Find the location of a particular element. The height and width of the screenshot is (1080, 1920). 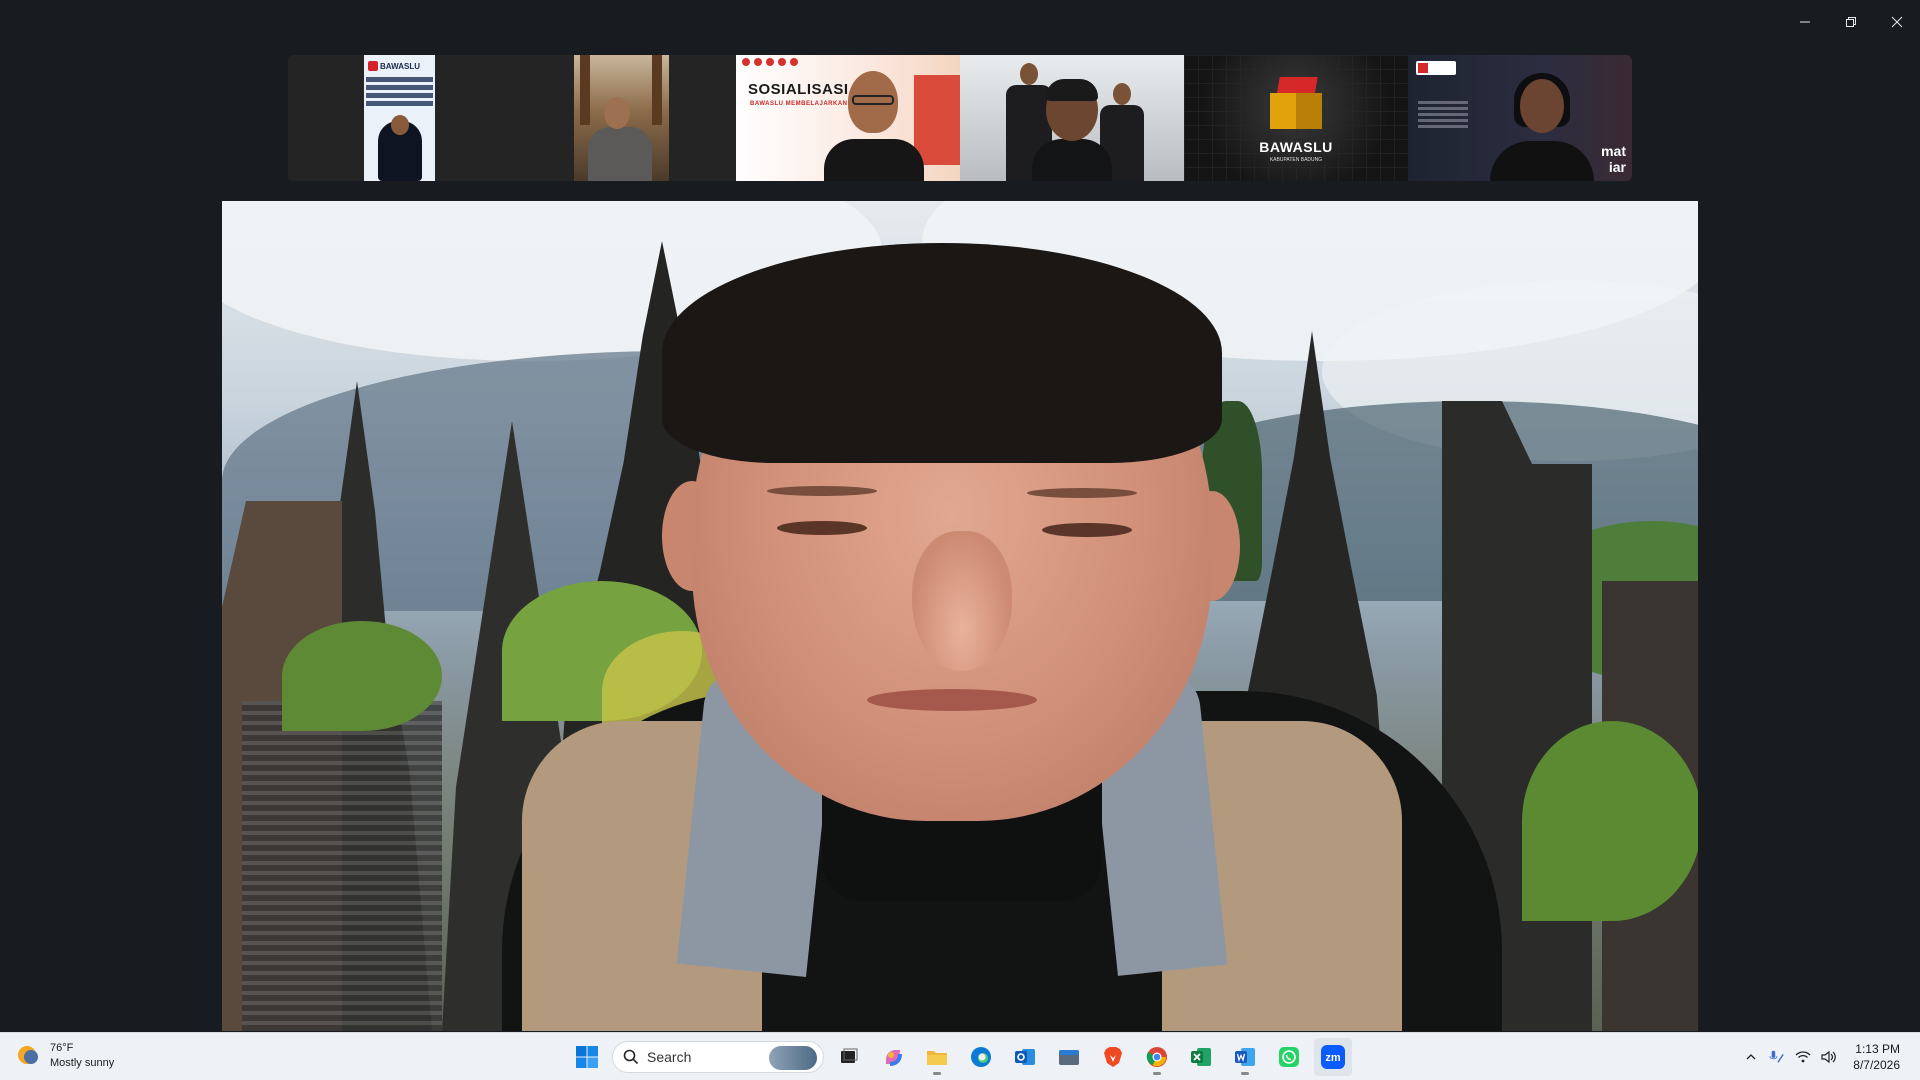

clock-date: 8/7/2026 is located at coordinates (1876, 1065).